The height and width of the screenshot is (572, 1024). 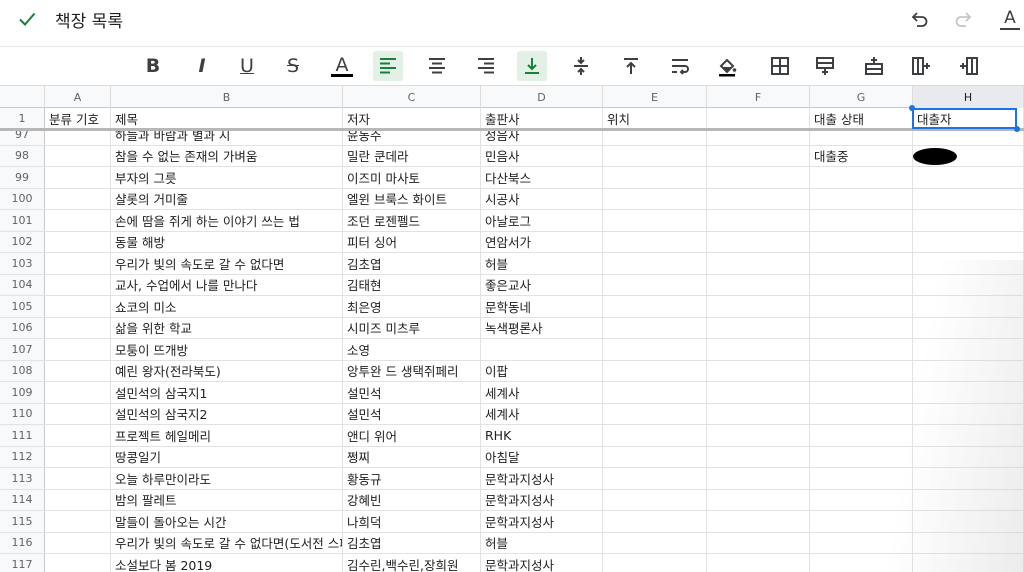 What do you see at coordinates (437, 66) in the screenshot?
I see `align-center-button` at bounding box center [437, 66].